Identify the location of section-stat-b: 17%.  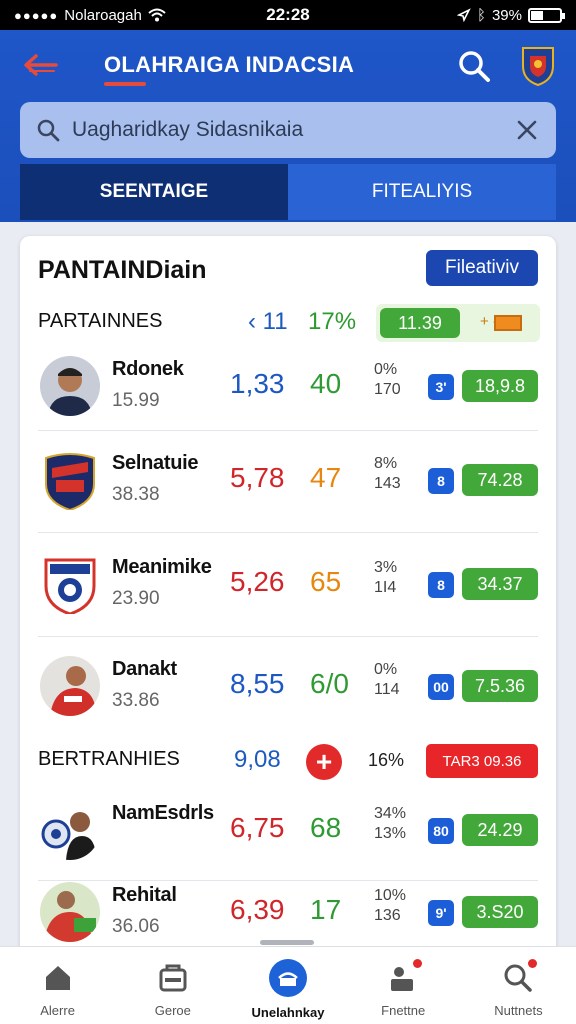
(332, 321).